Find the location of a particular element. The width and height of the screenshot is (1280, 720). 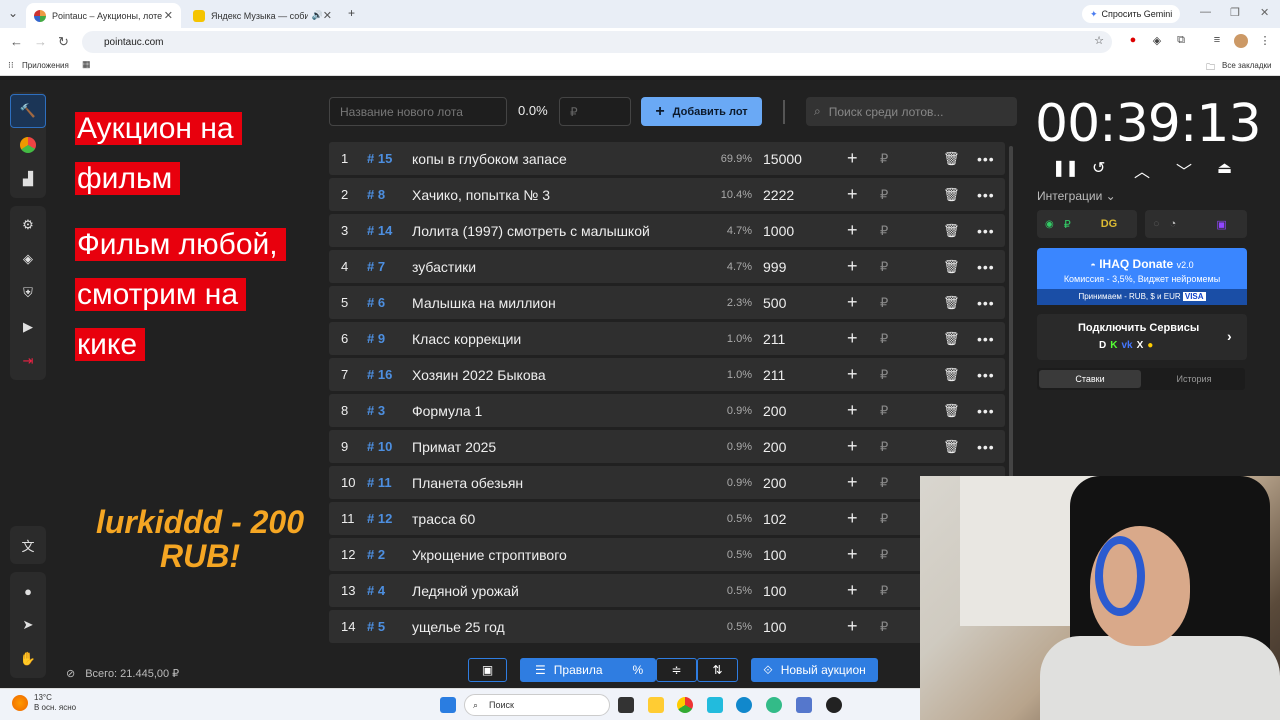

lot-id: # 5 is located at coordinates (376, 626).